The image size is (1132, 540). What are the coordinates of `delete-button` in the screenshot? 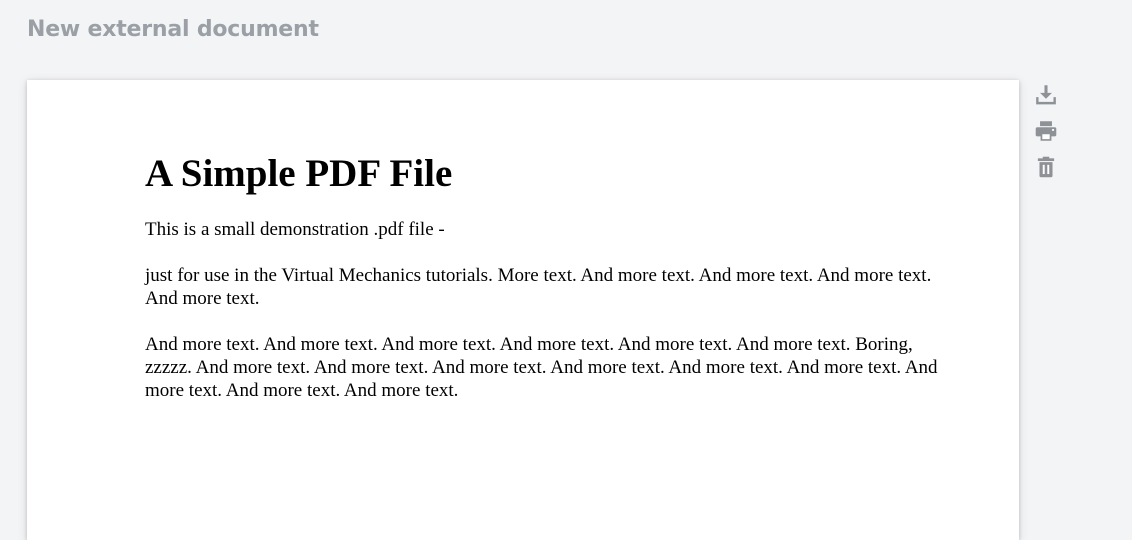 It's located at (1046, 167).